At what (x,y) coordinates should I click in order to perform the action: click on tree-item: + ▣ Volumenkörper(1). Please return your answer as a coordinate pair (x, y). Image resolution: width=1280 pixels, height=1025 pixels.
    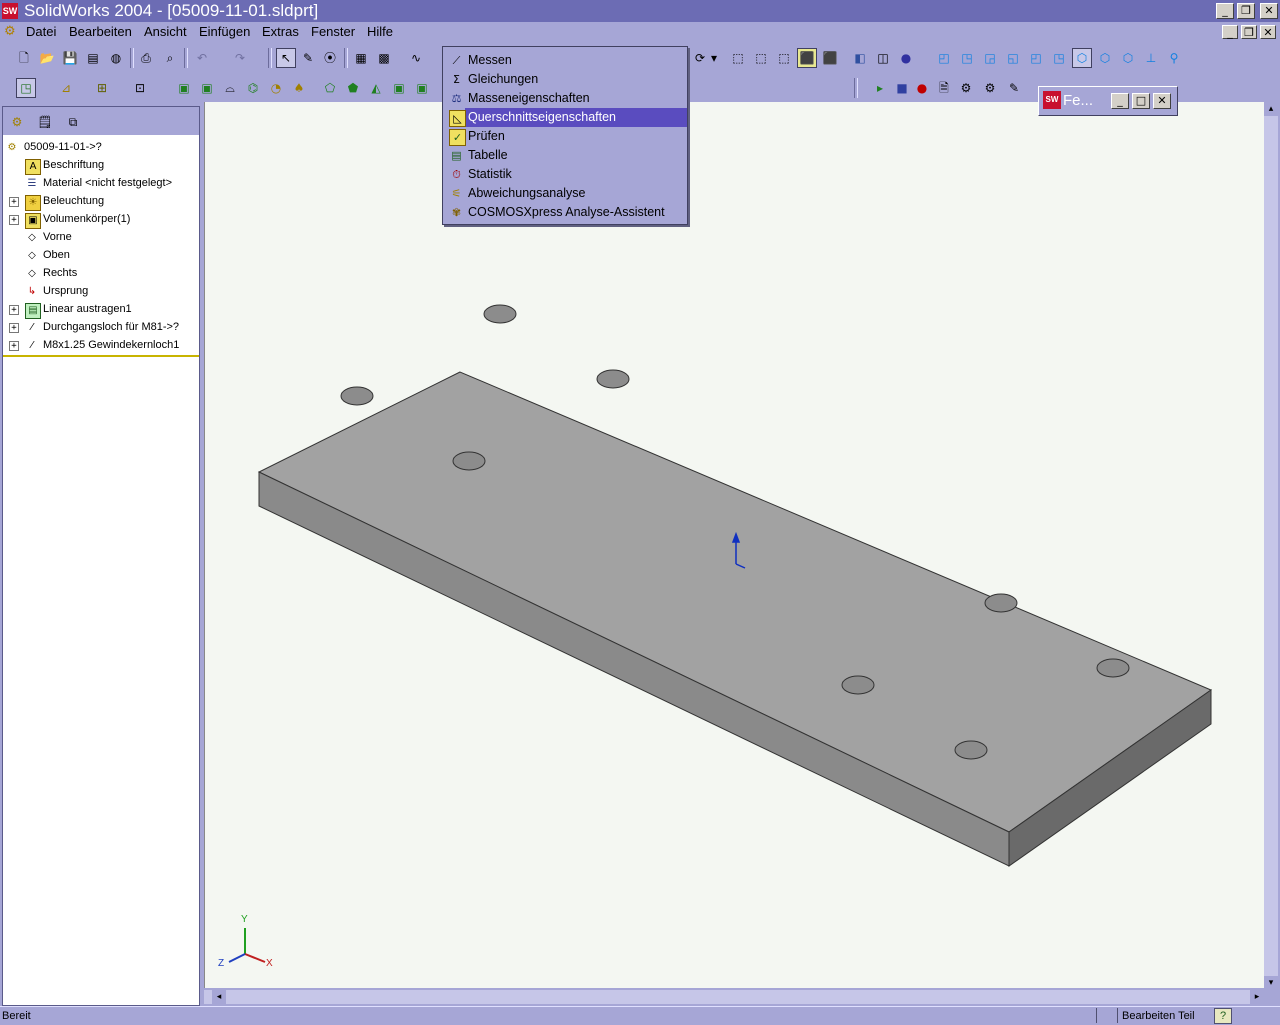
    Looking at the image, I should click on (101, 220).